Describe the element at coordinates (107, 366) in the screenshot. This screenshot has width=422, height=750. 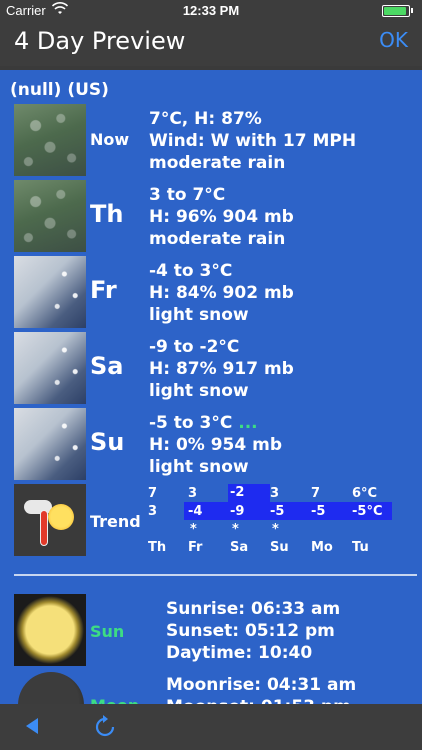
I see `day-label-sa: Sa` at that location.